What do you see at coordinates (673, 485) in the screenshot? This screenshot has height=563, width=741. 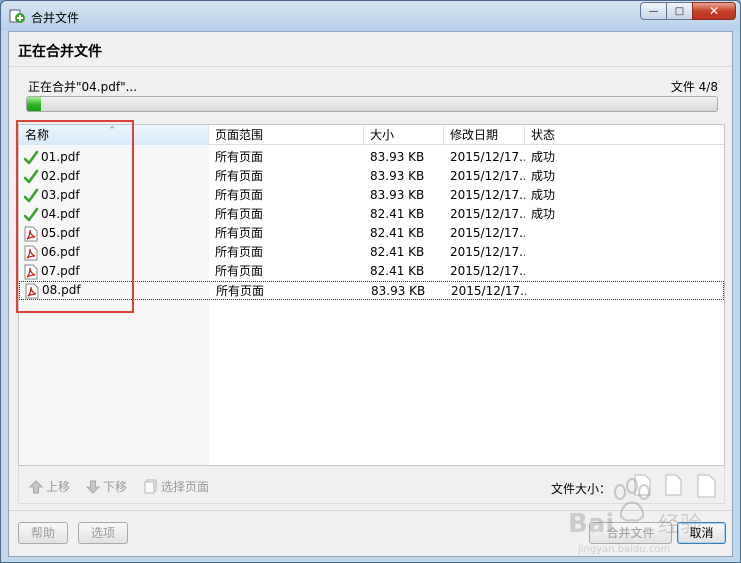 I see `medium-file-size-icon` at bounding box center [673, 485].